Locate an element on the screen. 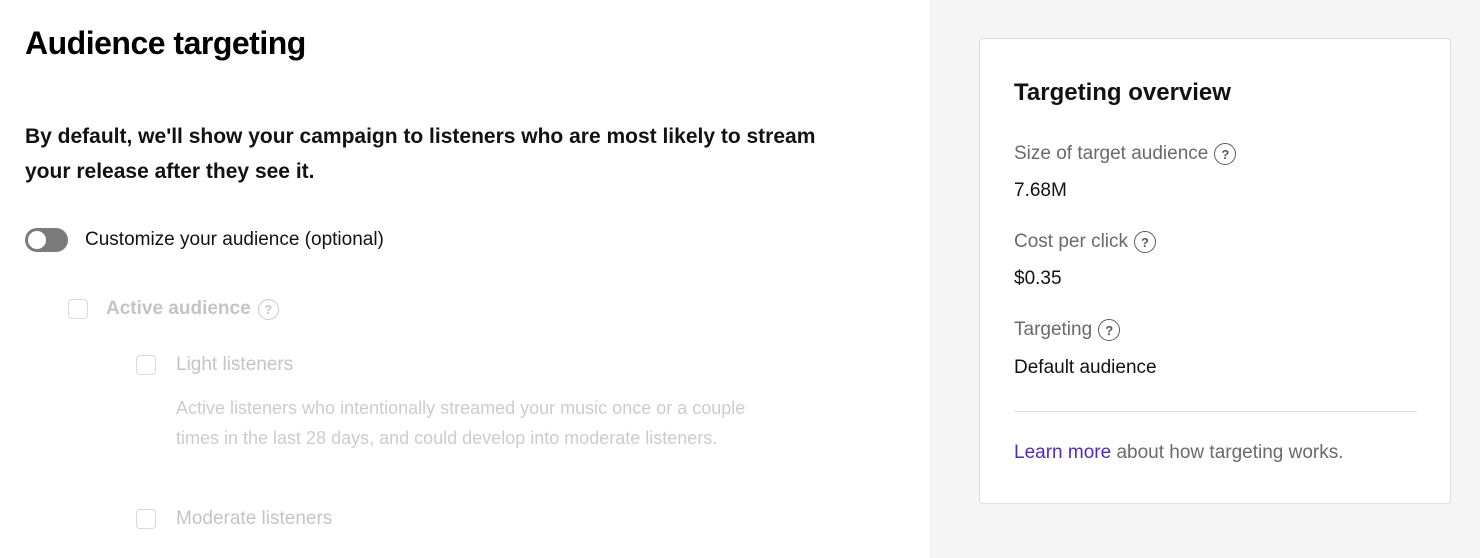 The image size is (1480, 558). audience-size-value: 7.68M is located at coordinates (1040, 190).